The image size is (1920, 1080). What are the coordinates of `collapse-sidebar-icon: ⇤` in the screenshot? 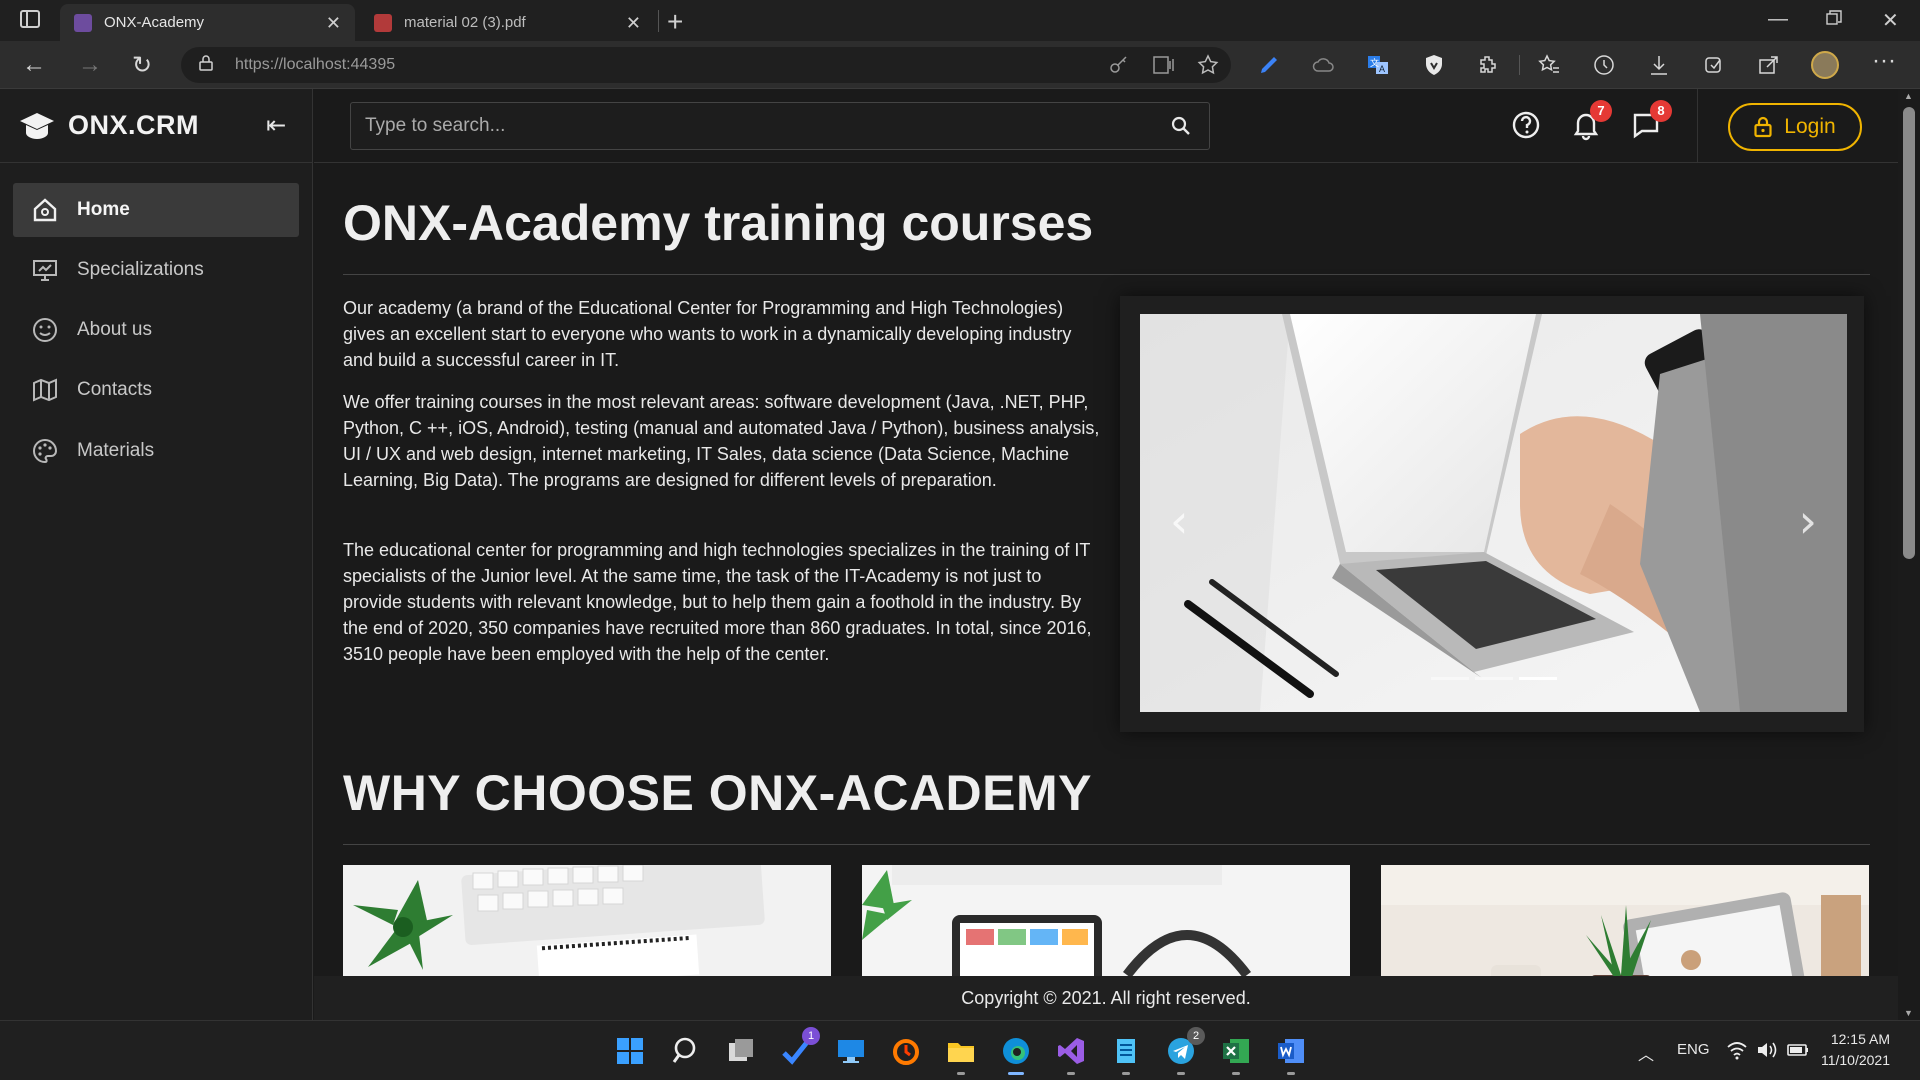 It's located at (276, 125).